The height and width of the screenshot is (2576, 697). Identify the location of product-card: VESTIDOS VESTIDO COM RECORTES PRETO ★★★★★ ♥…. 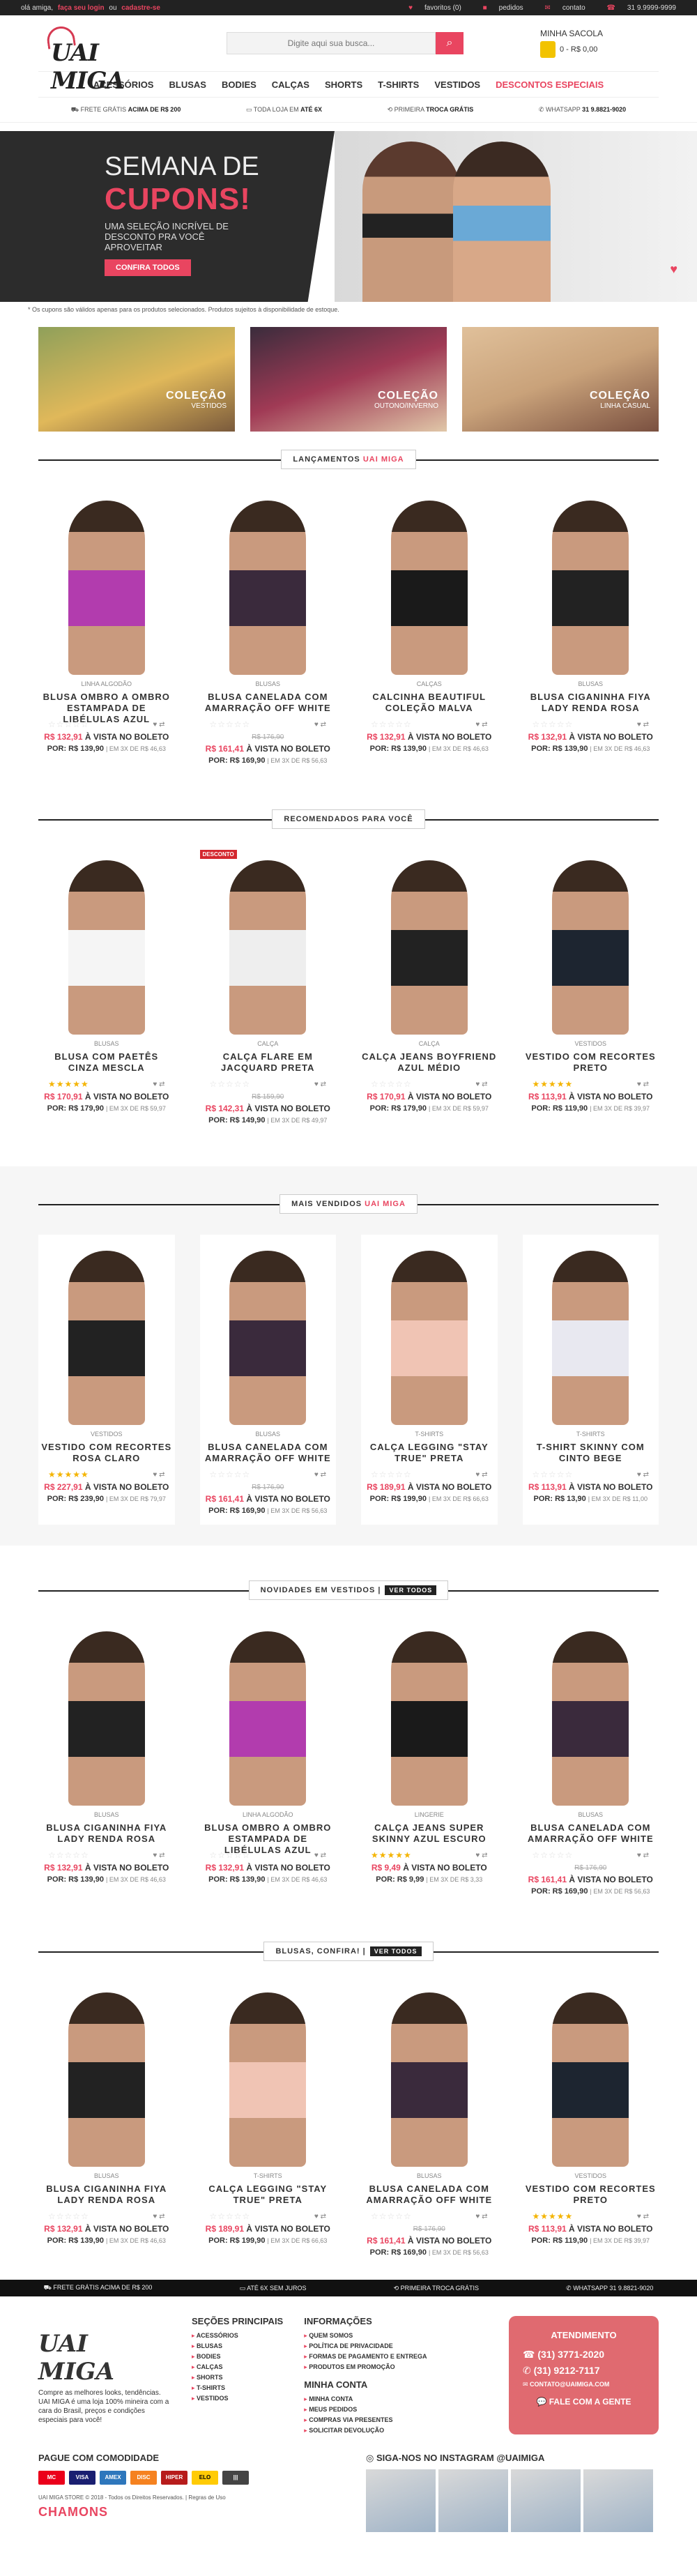
(591, 2119).